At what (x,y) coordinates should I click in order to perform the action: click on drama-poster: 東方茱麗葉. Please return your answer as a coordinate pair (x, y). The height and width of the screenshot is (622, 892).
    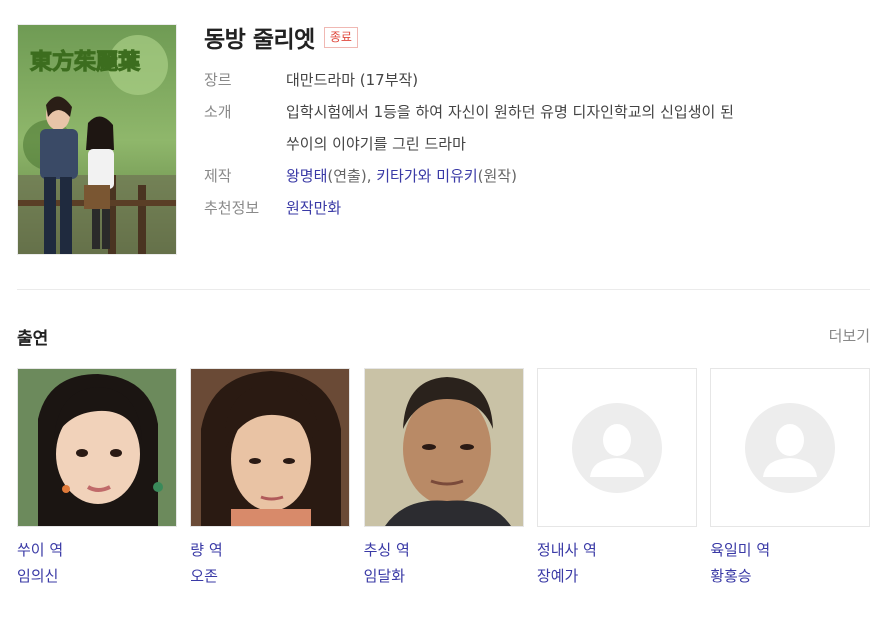
    Looking at the image, I should click on (97, 139).